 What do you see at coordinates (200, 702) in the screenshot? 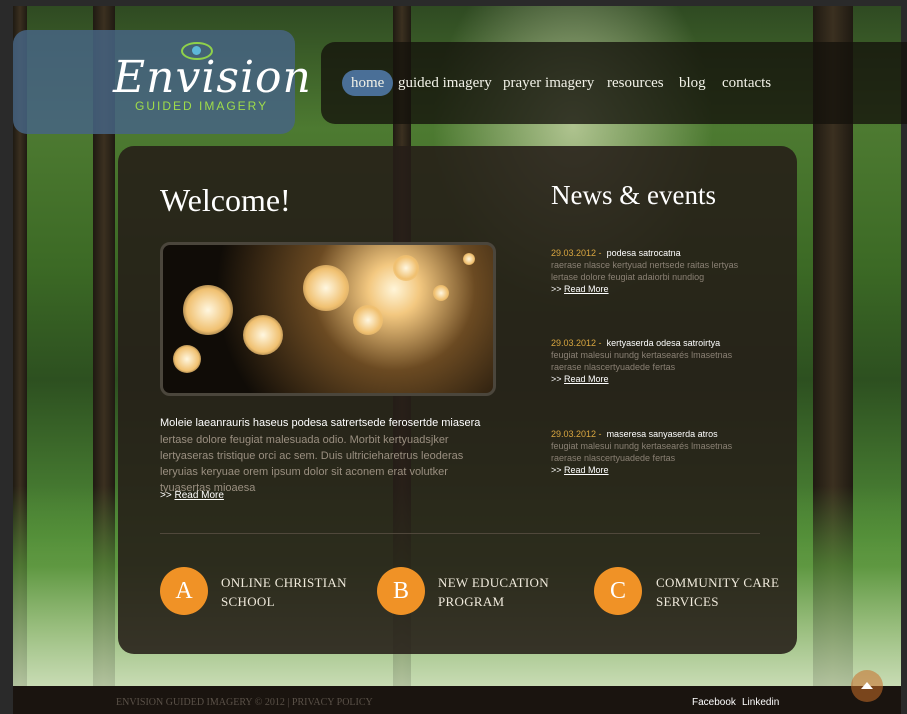
I see `copyright-text: ENVISION GUIDED IMAGERY © 2012` at bounding box center [200, 702].